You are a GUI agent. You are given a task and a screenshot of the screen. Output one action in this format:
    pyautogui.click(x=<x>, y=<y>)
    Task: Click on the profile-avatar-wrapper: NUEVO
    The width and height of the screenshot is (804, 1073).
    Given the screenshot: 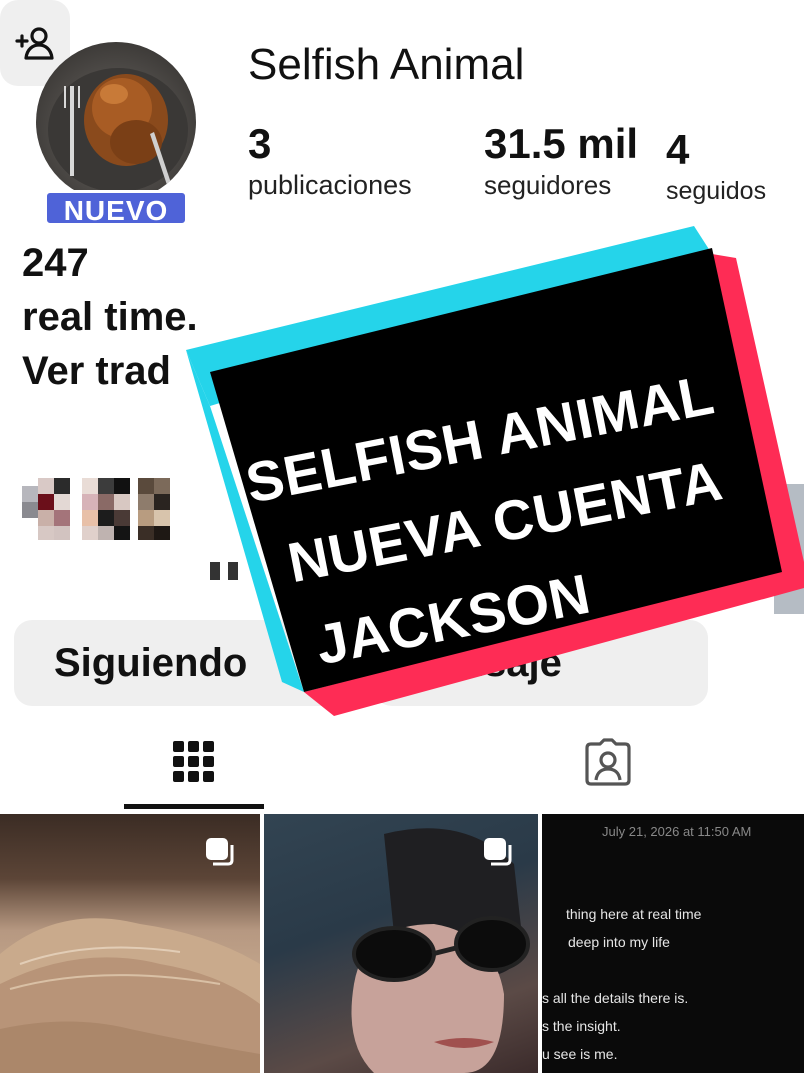 What is the action you would take?
    pyautogui.click(x=116, y=134)
    